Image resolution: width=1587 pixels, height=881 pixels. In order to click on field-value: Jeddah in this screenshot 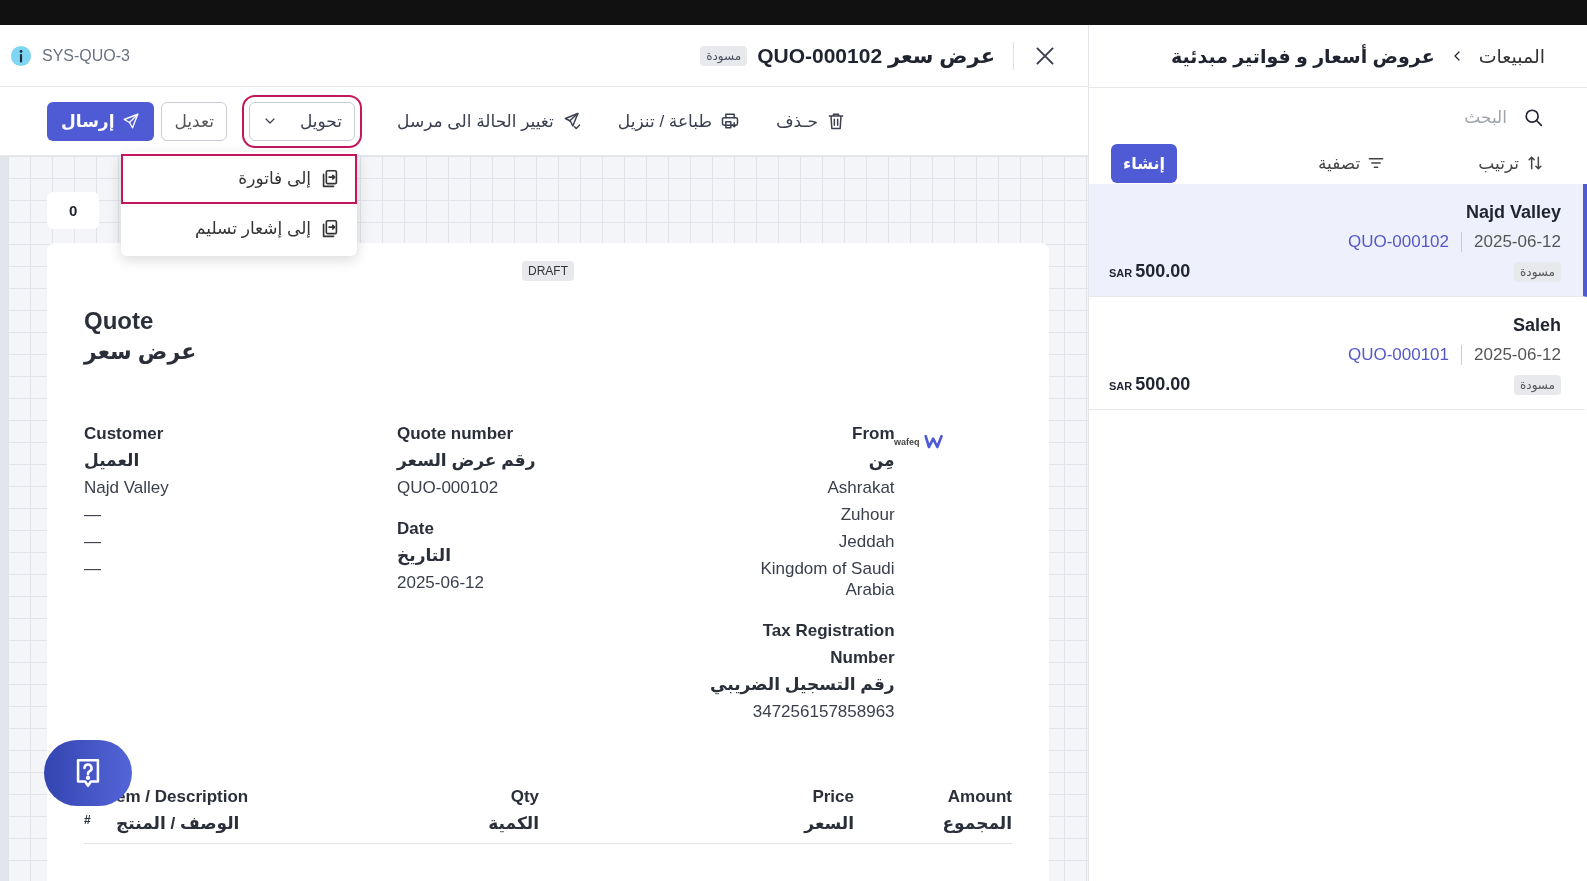, I will do `click(866, 542)`.